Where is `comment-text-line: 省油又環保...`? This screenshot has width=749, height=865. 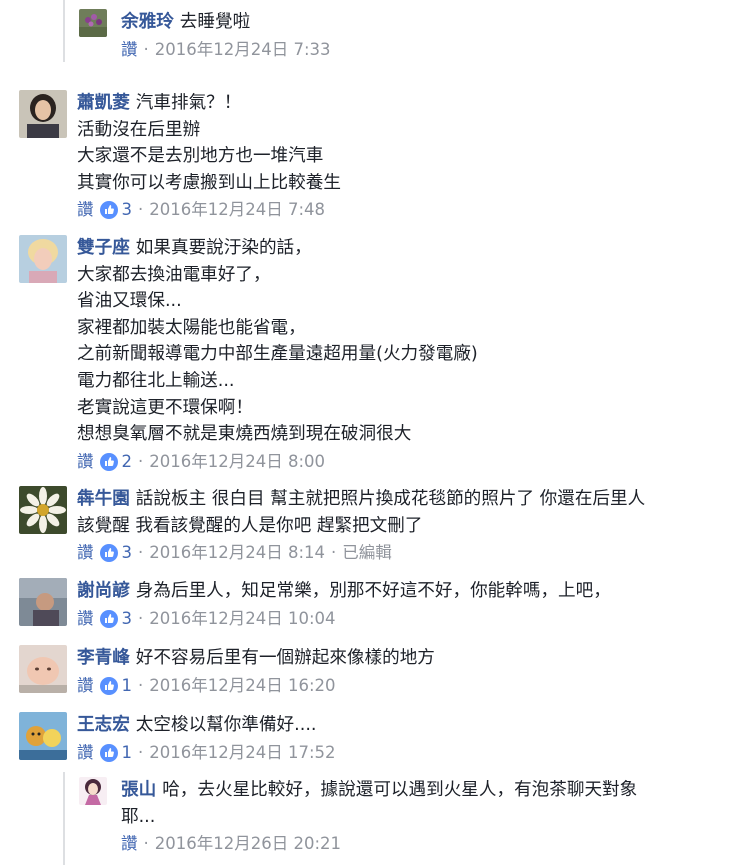
comment-text-line: 省油又環保... is located at coordinates (129, 301).